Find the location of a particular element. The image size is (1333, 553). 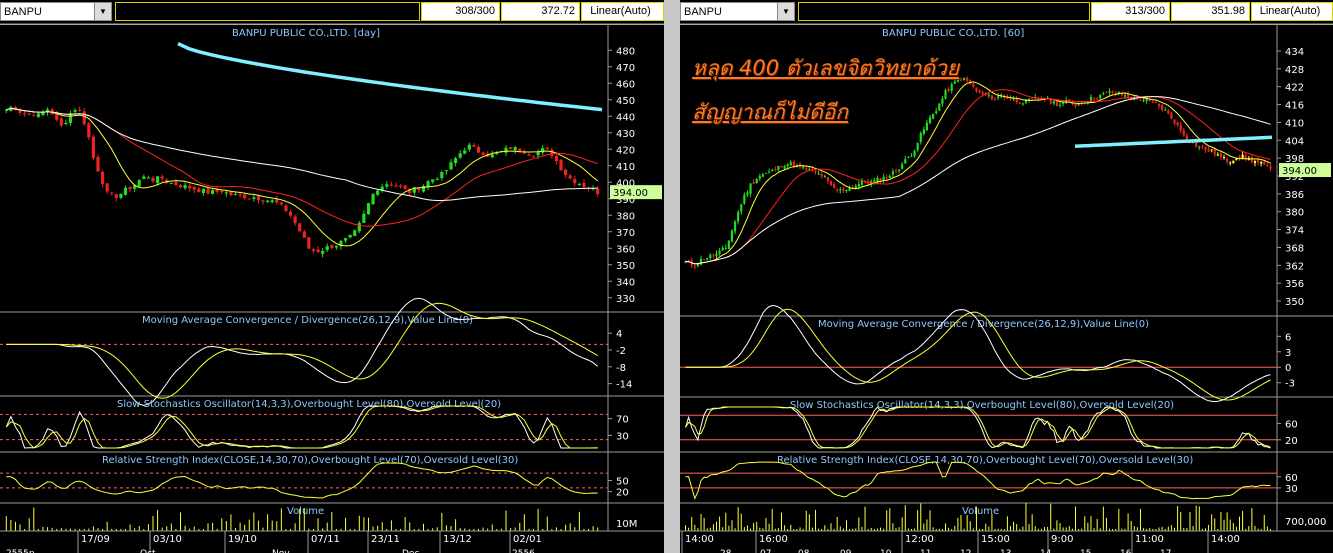

date-tick-label: 02/01 is located at coordinates (527, 539).